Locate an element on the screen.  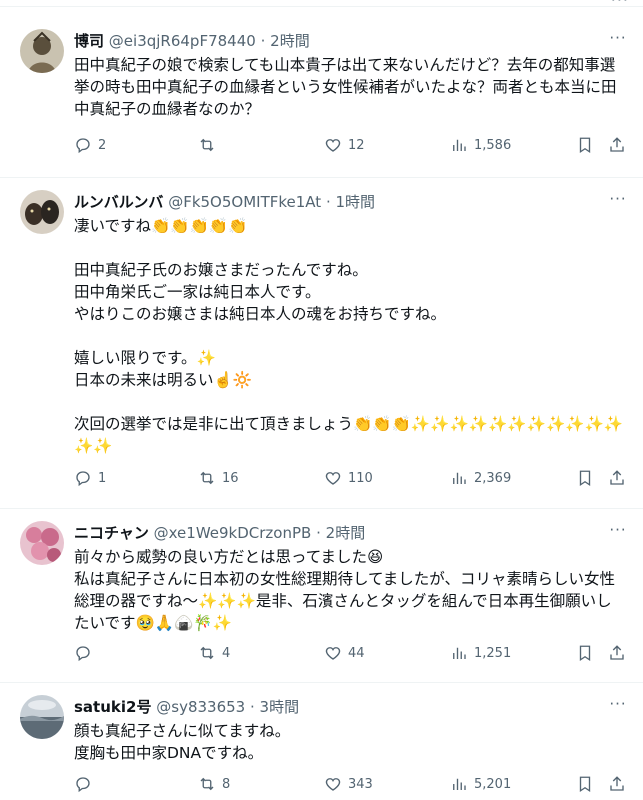
action-bar: 2 12 1,586 is located at coordinates (351, 145).